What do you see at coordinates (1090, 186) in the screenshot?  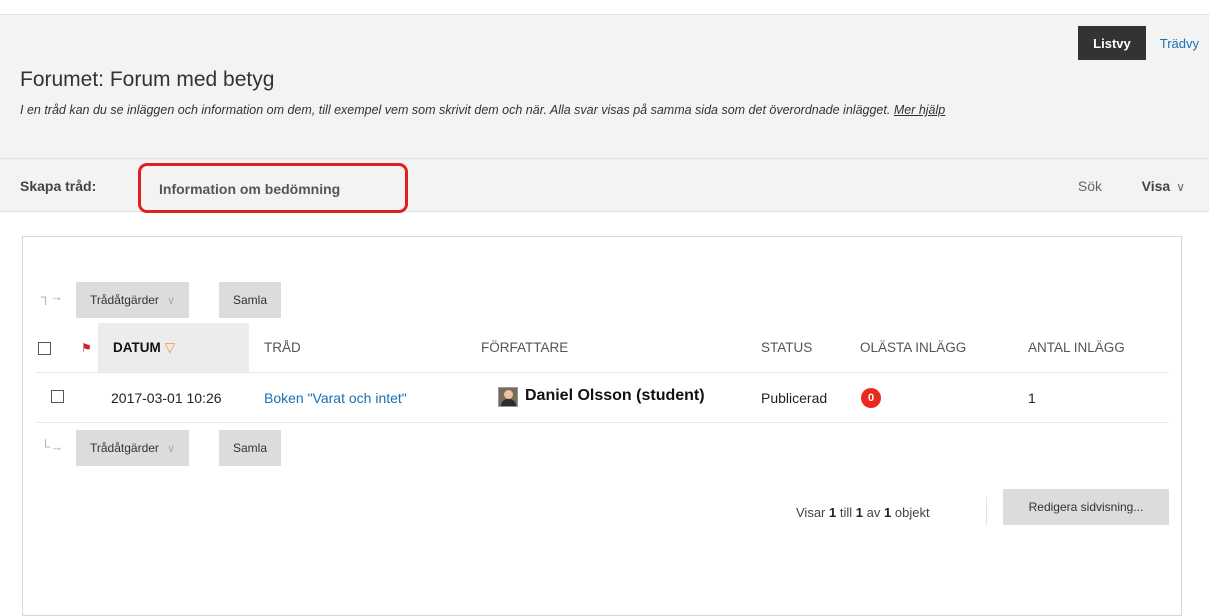 I see `search-link: Sök` at bounding box center [1090, 186].